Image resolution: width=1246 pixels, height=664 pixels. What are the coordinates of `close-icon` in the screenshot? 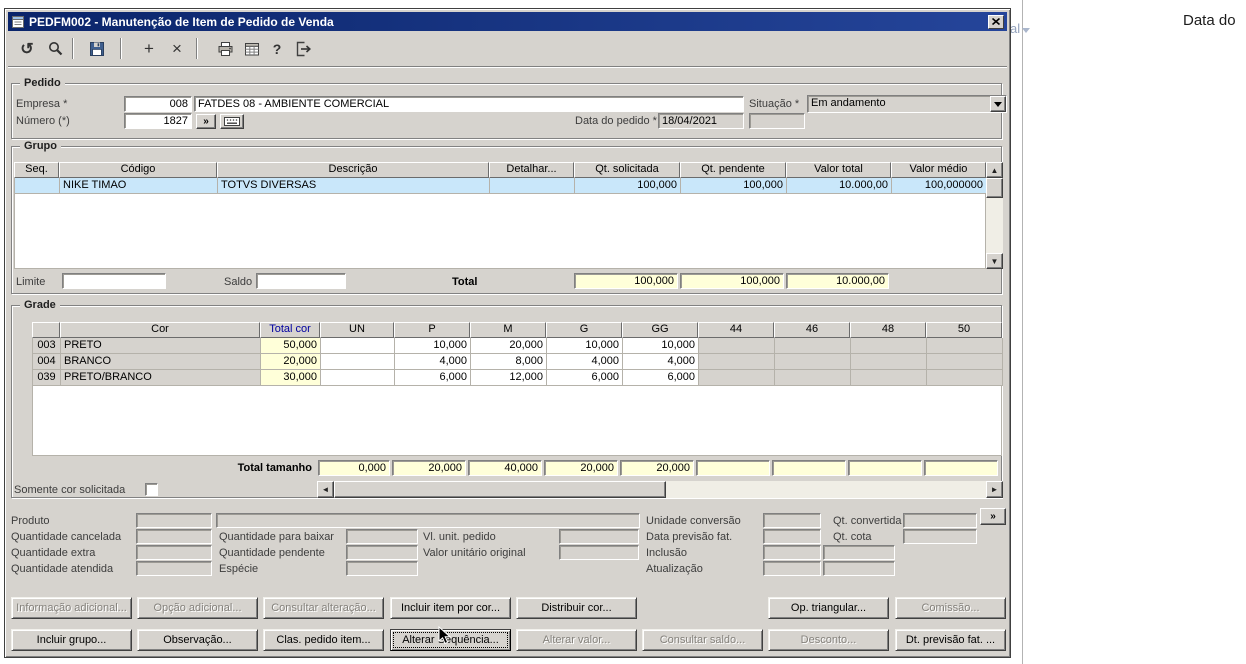 It's located at (996, 21).